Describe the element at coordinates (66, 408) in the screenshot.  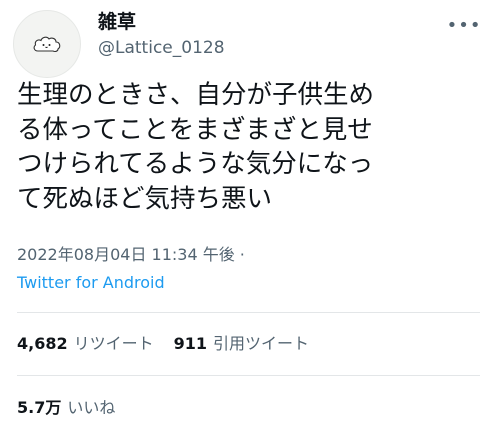
I see `likes-stat: 5.7万 いいね` at that location.